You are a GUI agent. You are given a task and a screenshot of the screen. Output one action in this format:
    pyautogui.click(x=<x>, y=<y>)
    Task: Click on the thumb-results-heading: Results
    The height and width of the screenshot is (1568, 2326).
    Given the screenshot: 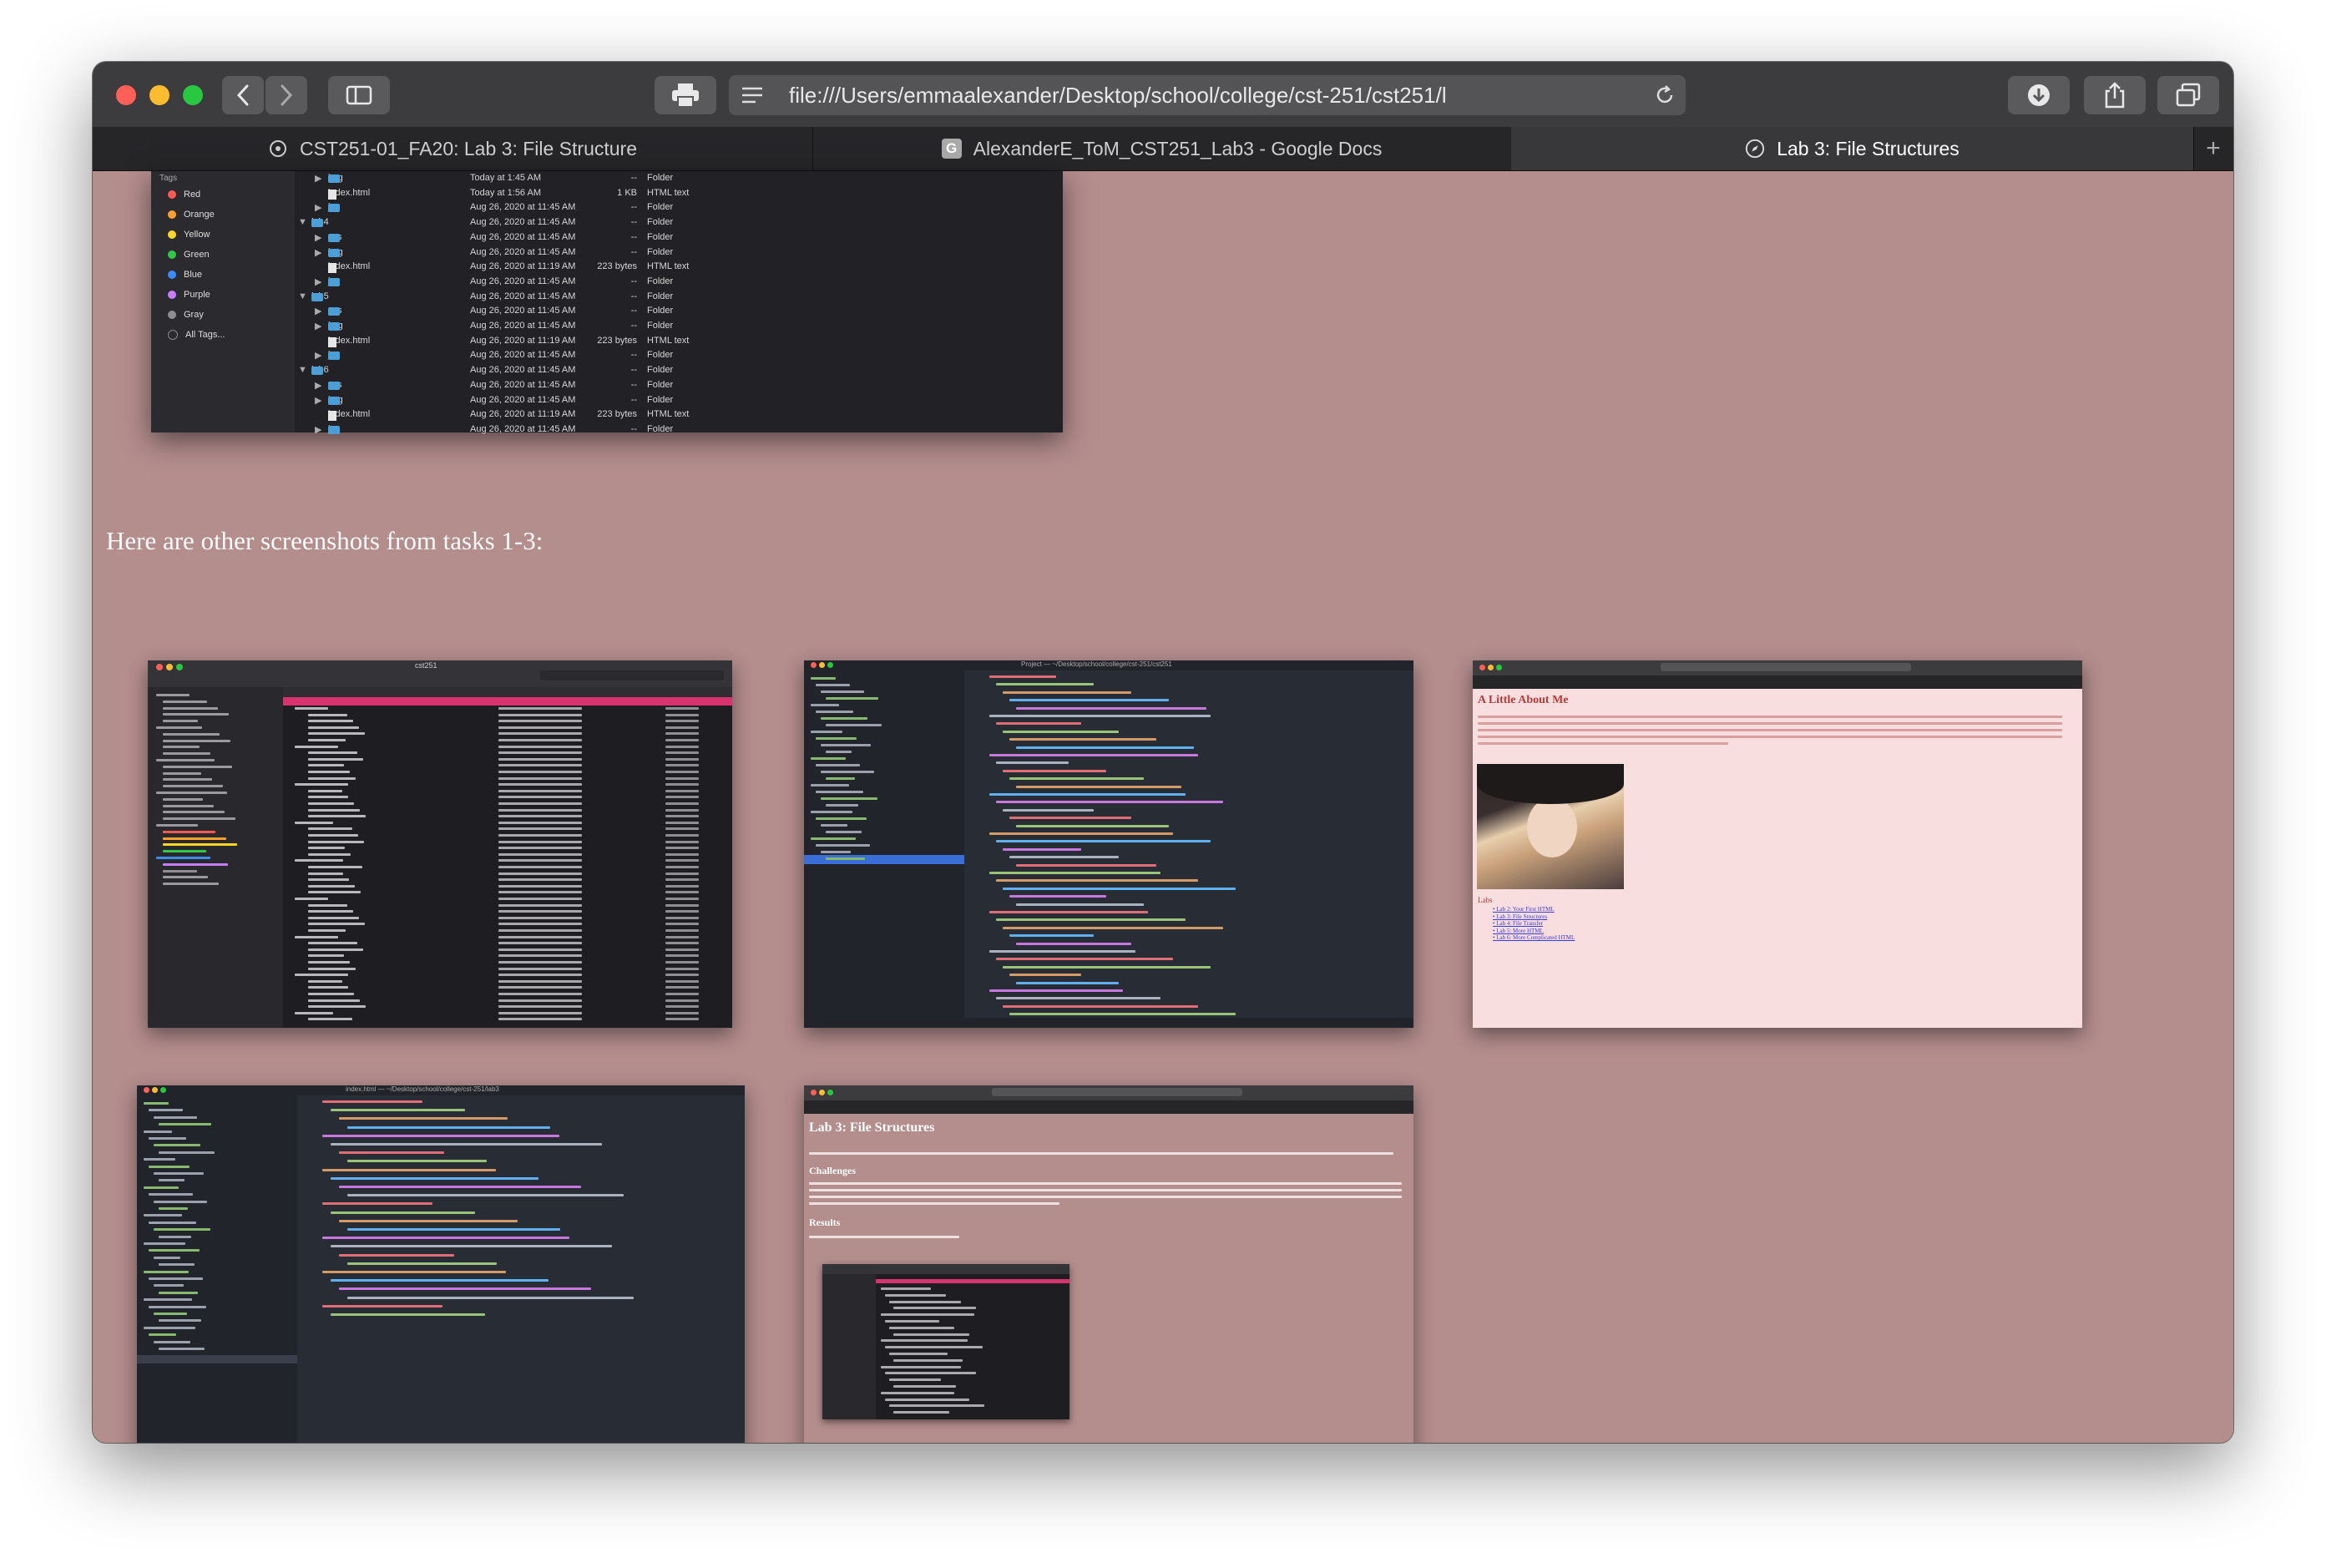 What is the action you would take?
    pyautogui.click(x=825, y=1222)
    